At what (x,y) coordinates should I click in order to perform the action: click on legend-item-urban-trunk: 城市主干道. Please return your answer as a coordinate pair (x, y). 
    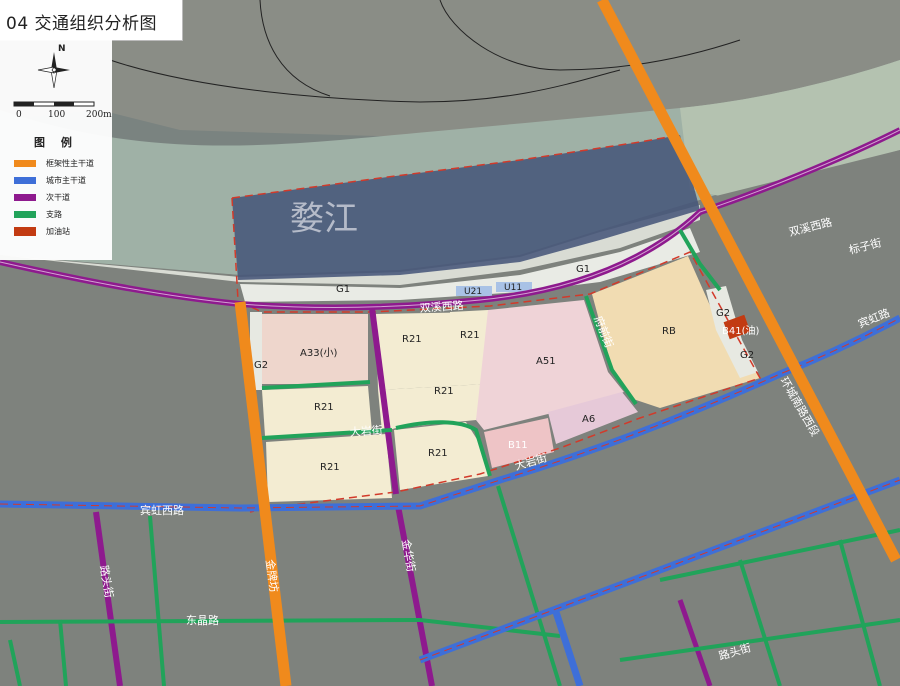
    Looking at the image, I should click on (62, 181).